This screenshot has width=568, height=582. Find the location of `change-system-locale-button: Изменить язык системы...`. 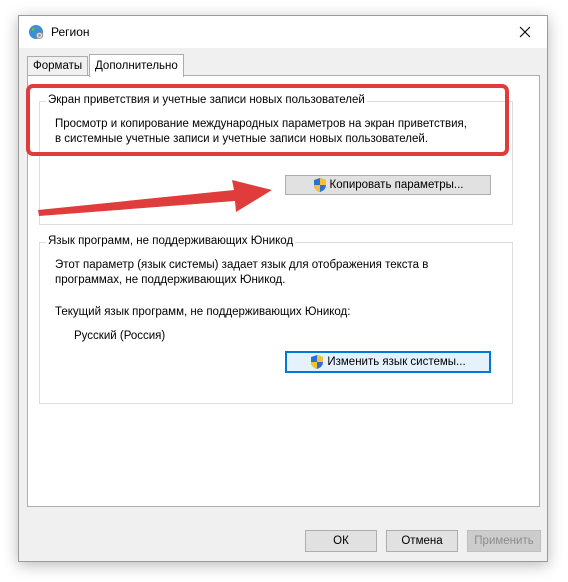

change-system-locale-button: Изменить язык системы... is located at coordinates (388, 362).